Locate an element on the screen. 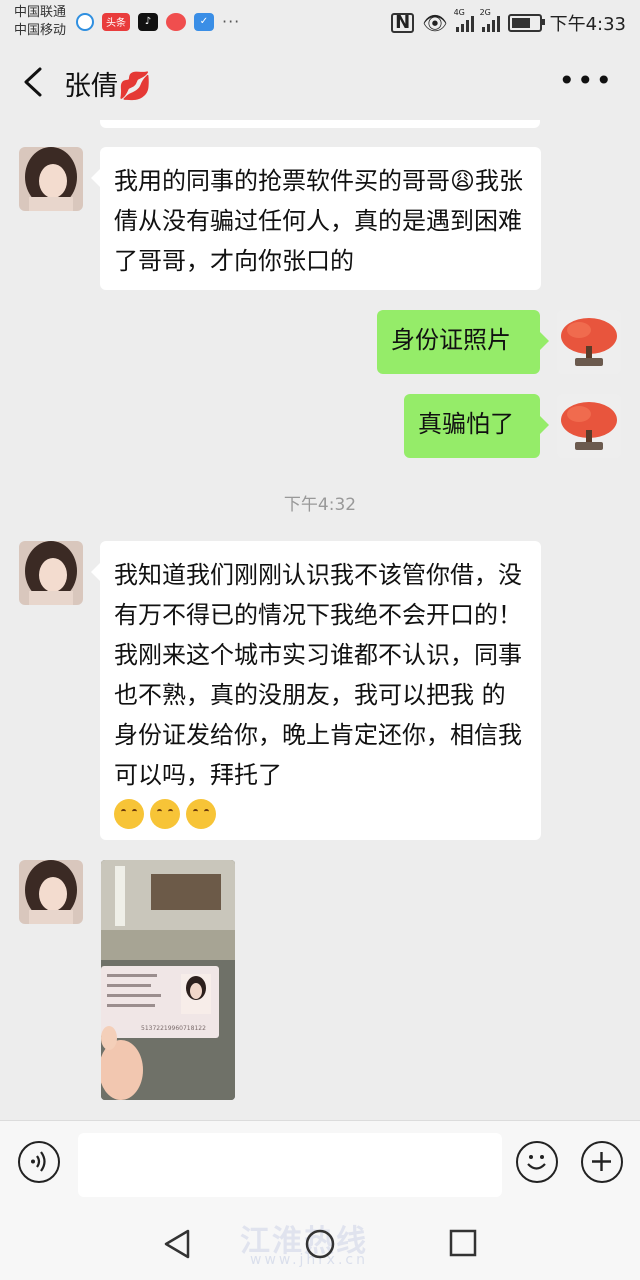 The width and height of the screenshot is (640, 1280). signal-2g-label: 2G is located at coordinates (485, 12).